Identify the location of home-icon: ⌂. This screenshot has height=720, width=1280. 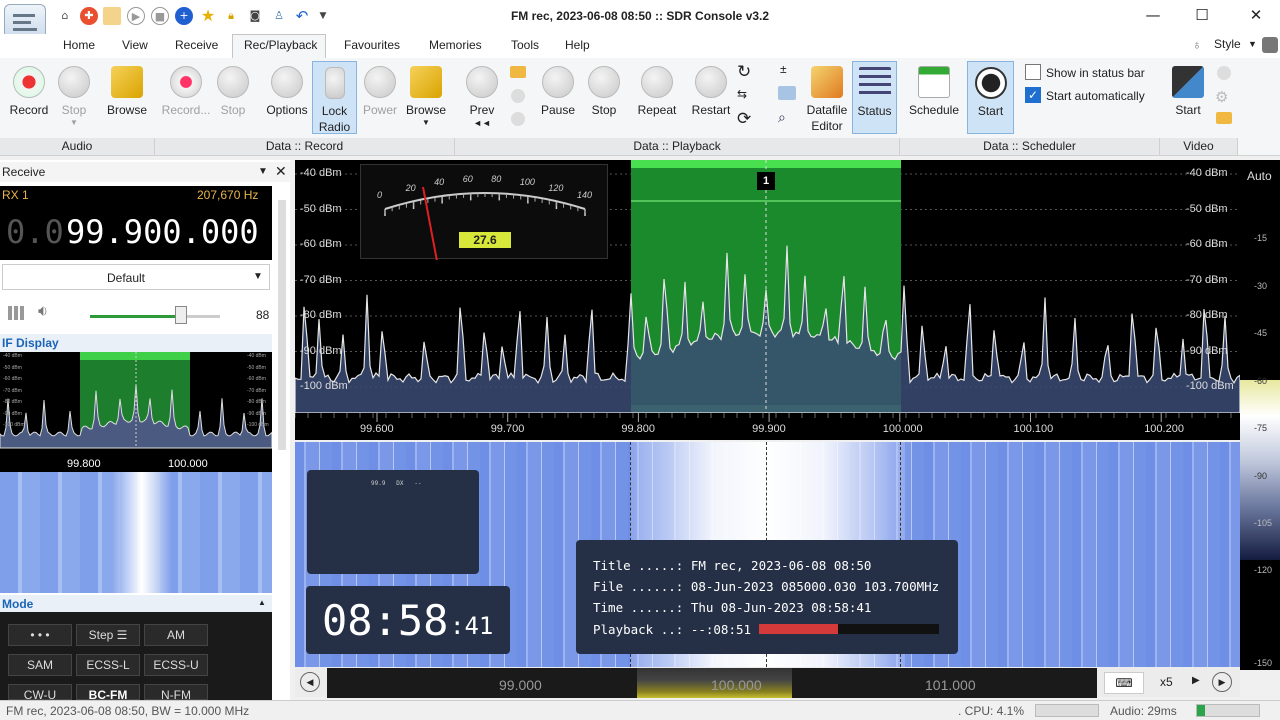
(65, 16).